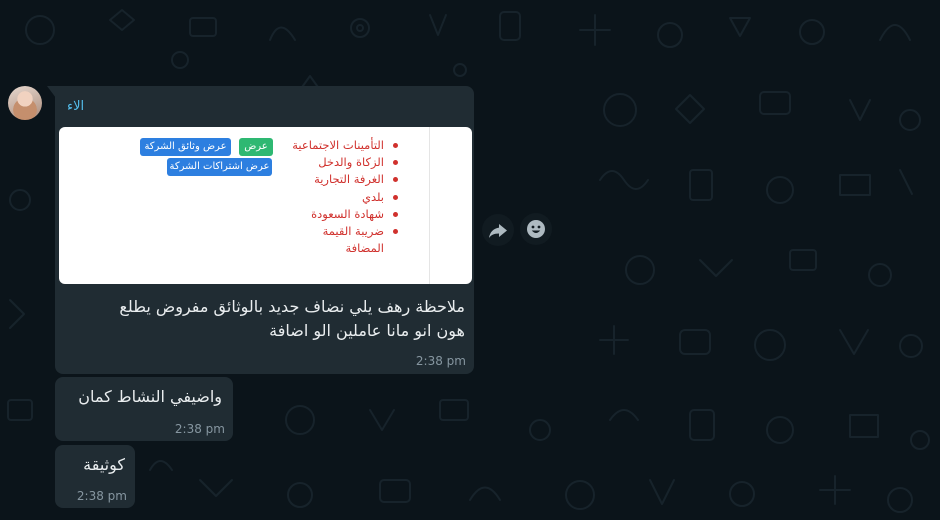 The height and width of the screenshot is (520, 940). I want to click on message-bubble: واضيفي النشاط كمان 2:38 pm, so click(144, 409).